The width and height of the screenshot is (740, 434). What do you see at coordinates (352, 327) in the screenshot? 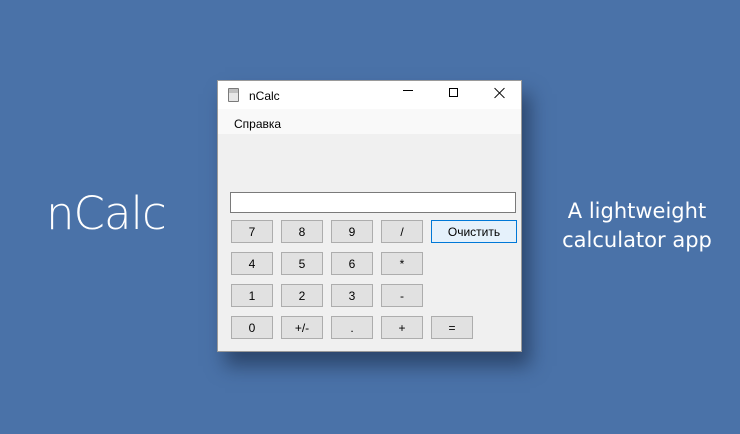
I see `key-decimal: .` at bounding box center [352, 327].